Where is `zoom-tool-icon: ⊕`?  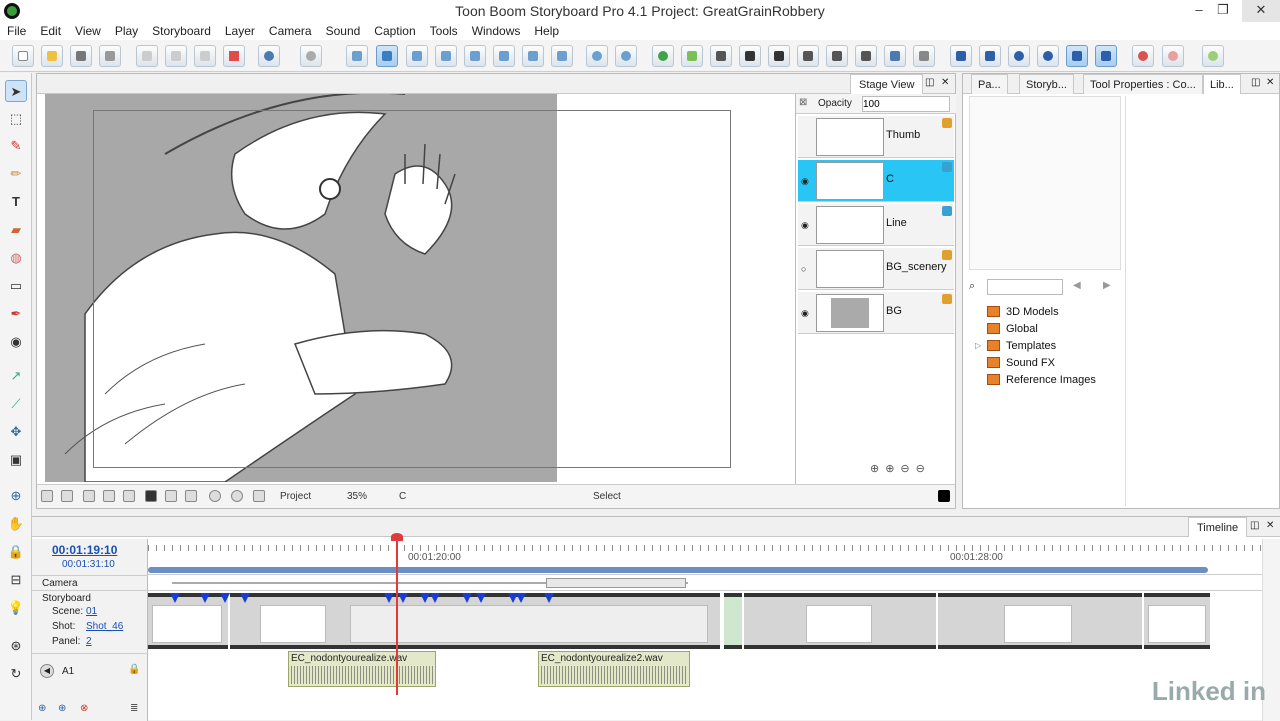
zoom-tool-icon: ⊕ is located at coordinates (16, 496).